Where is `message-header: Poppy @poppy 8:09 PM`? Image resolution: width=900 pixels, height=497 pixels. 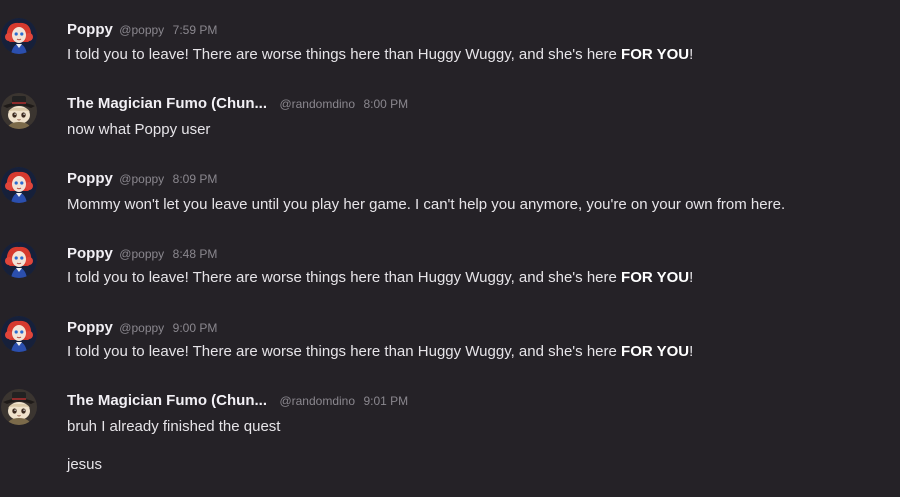 message-header: Poppy @poppy 8:09 PM is located at coordinates (142, 179).